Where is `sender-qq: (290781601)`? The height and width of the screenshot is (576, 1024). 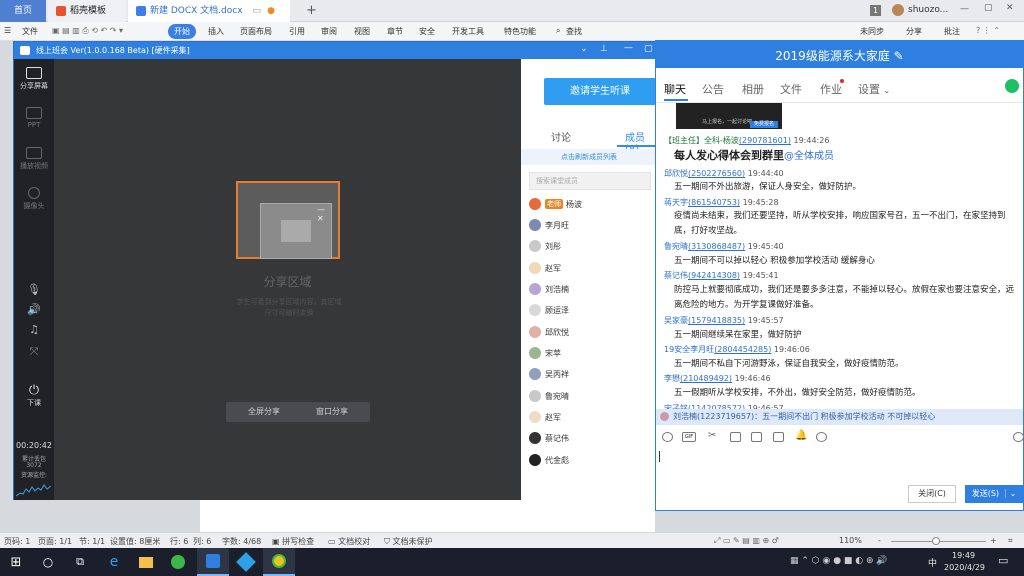 sender-qq: (290781601) is located at coordinates (765, 140).